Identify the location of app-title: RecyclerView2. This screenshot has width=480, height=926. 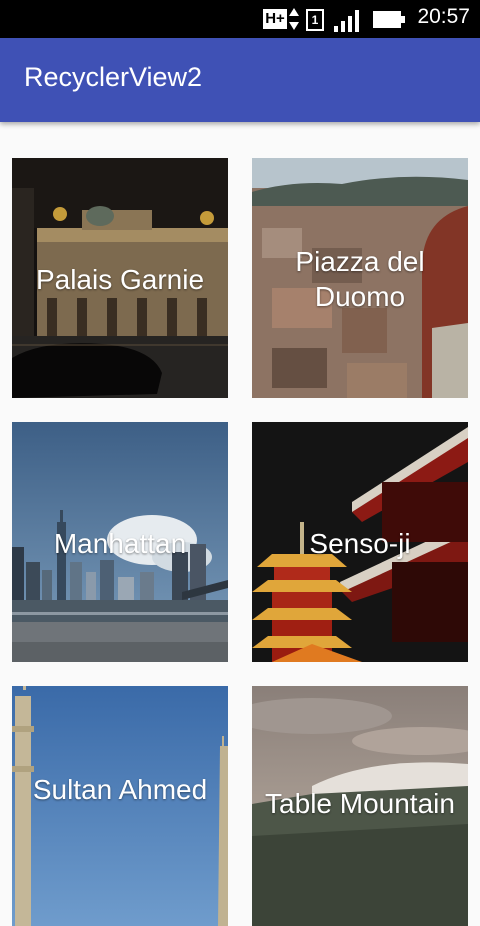
(113, 77).